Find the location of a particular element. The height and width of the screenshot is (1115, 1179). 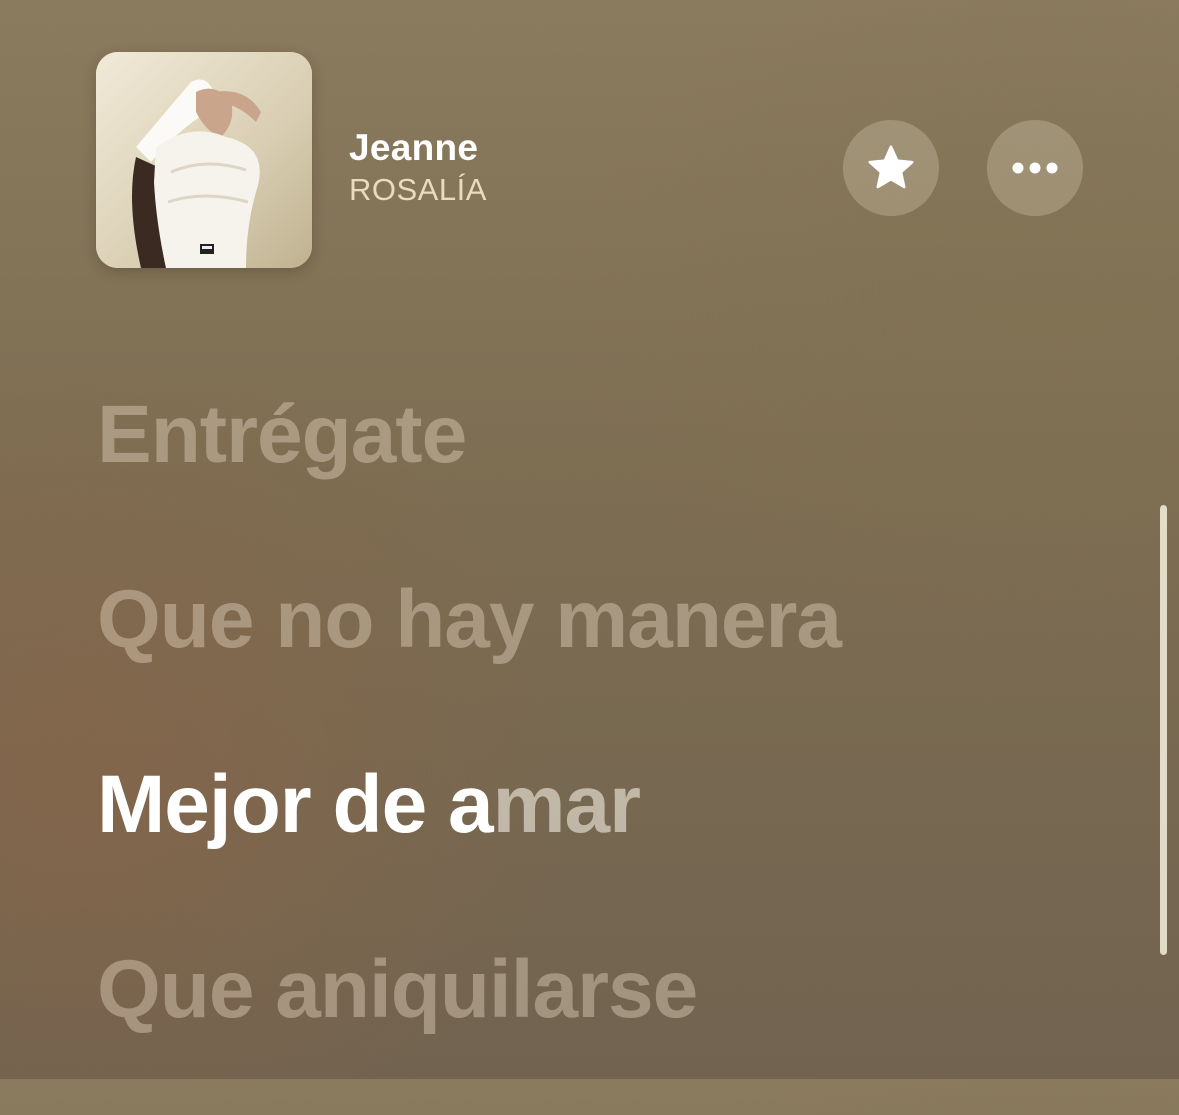

lyric-unsung-part: mar is located at coordinates (566, 804).